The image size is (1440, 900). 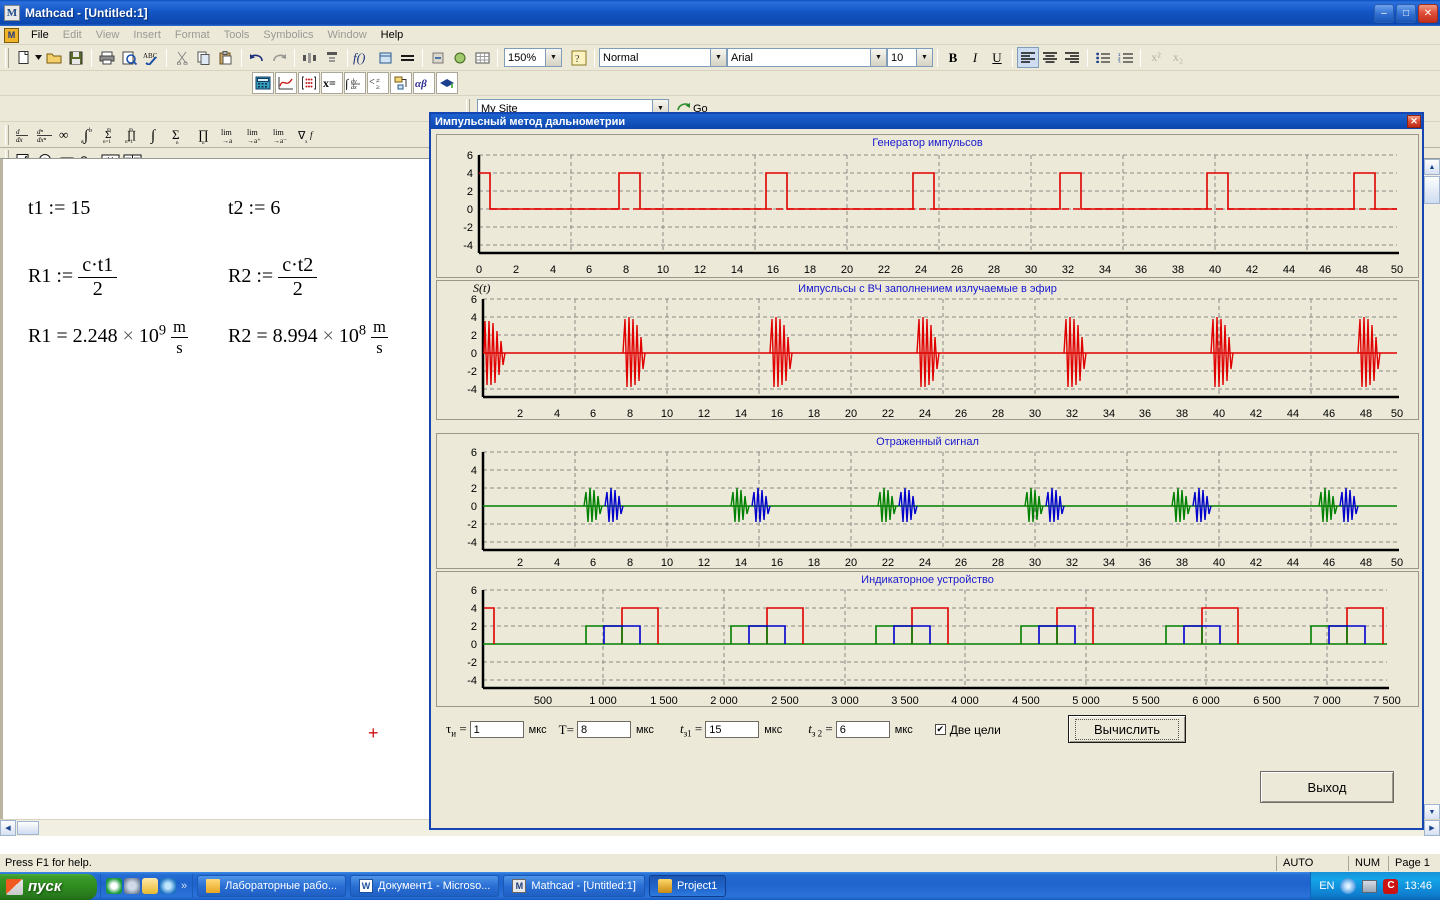 What do you see at coordinates (147, 35) in the screenshot?
I see `menu-insert: Insert` at bounding box center [147, 35].